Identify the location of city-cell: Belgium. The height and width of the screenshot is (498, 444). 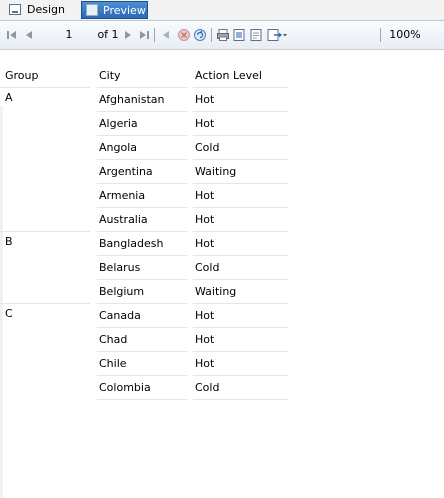
(122, 291).